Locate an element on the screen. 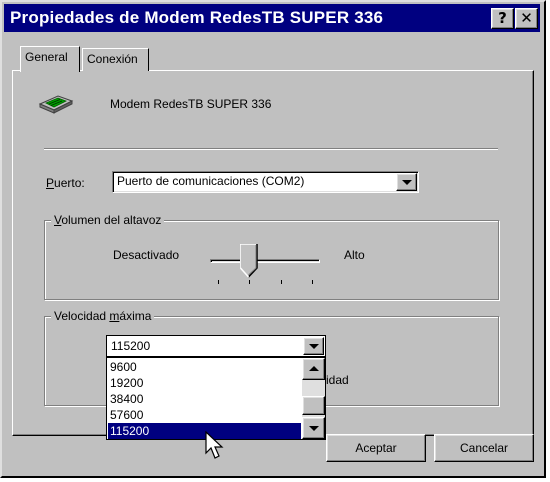  volume-high-label: Alto is located at coordinates (354, 255).